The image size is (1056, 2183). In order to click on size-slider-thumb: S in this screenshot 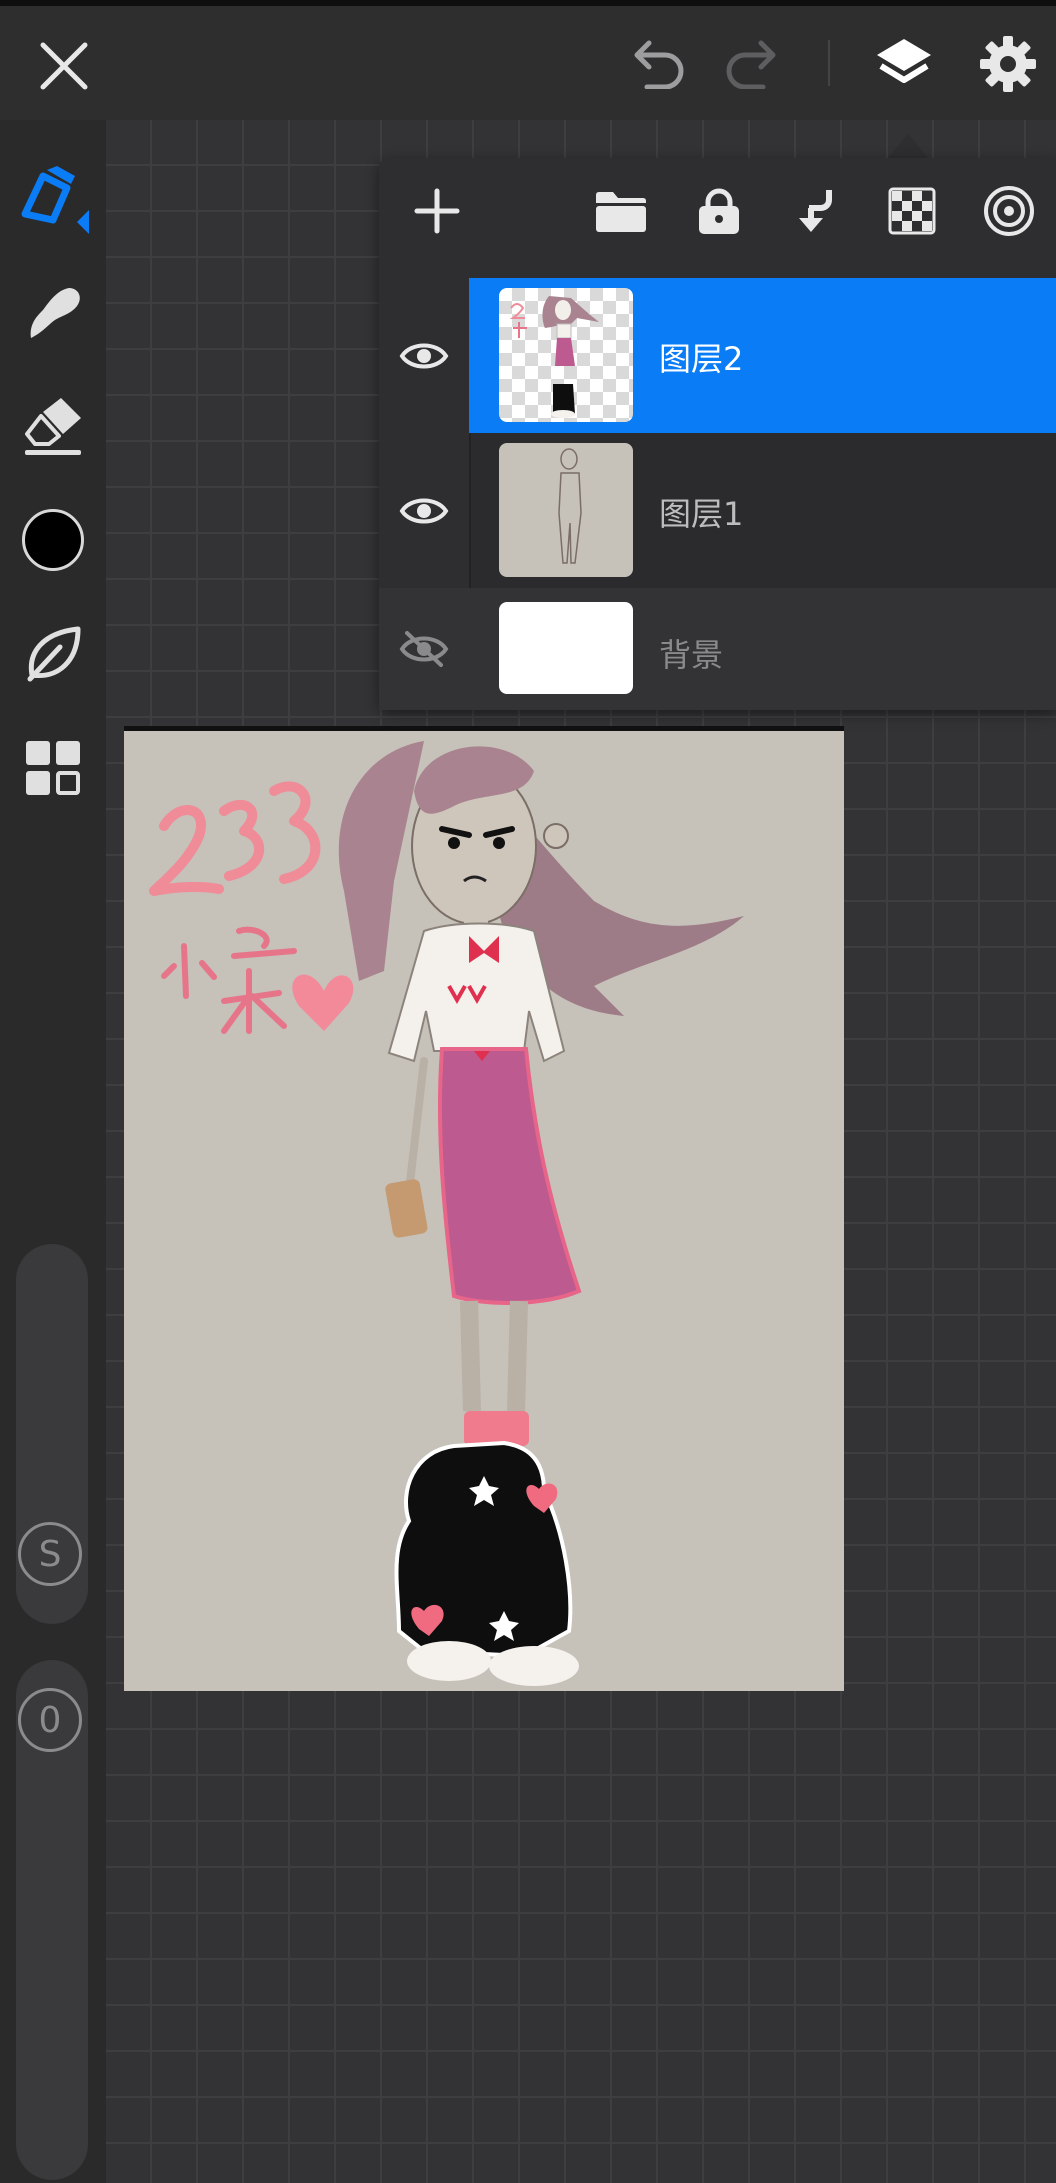, I will do `click(50, 1554)`.